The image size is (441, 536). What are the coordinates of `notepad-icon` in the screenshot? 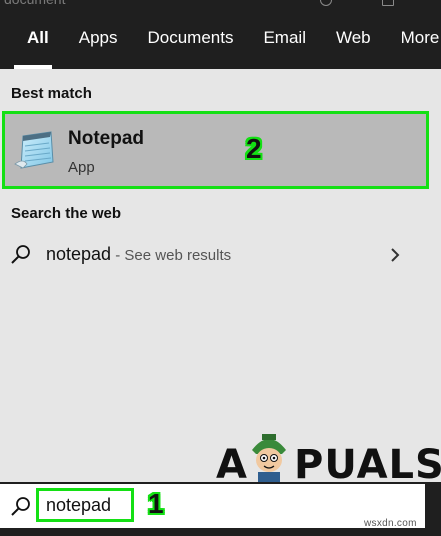 It's located at (35, 152).